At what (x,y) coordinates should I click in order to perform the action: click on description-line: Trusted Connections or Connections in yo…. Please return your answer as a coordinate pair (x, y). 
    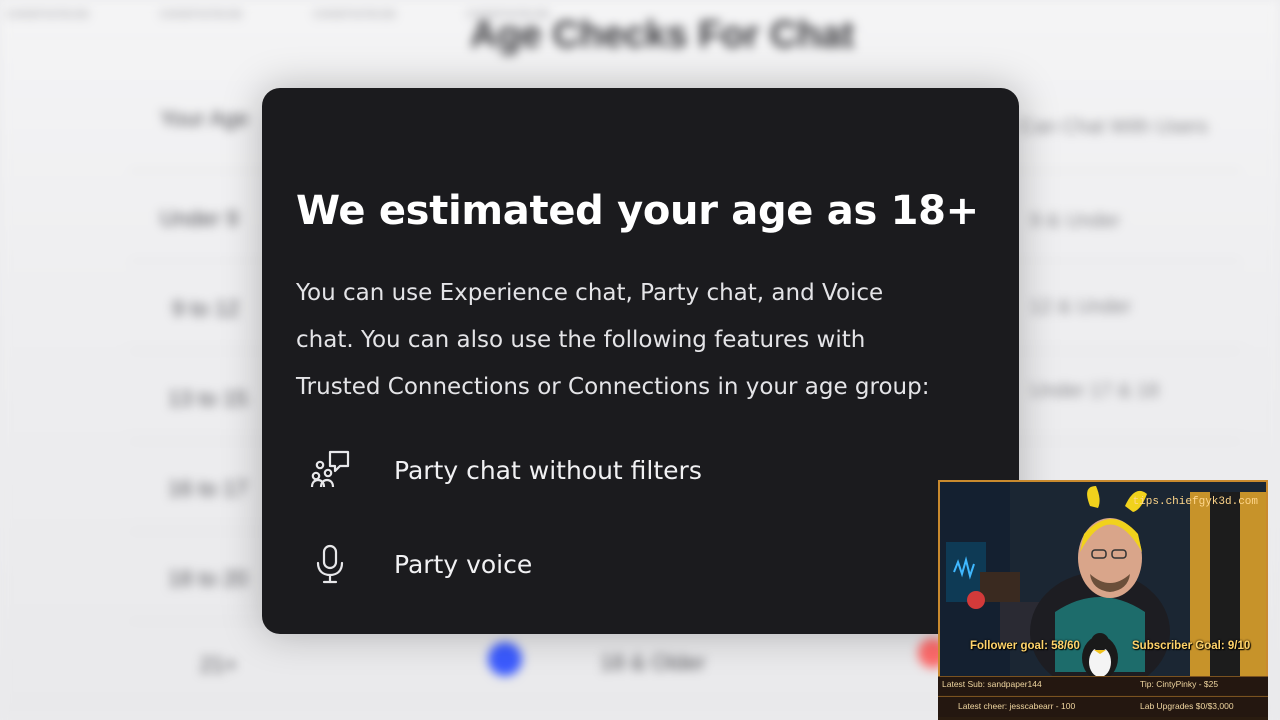
    Looking at the image, I should click on (613, 387).